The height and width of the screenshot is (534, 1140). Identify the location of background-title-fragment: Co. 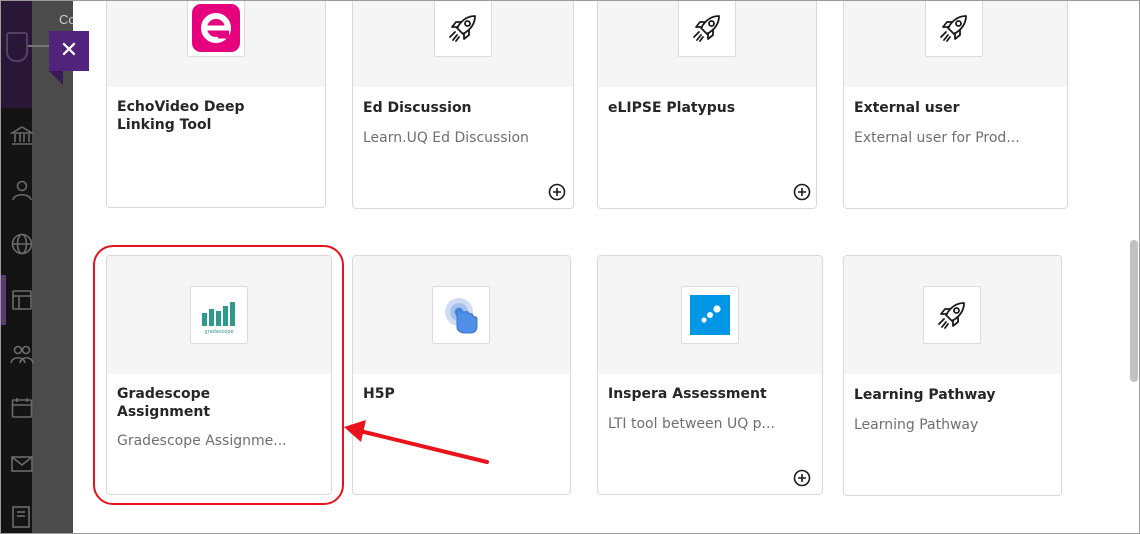
(66, 19).